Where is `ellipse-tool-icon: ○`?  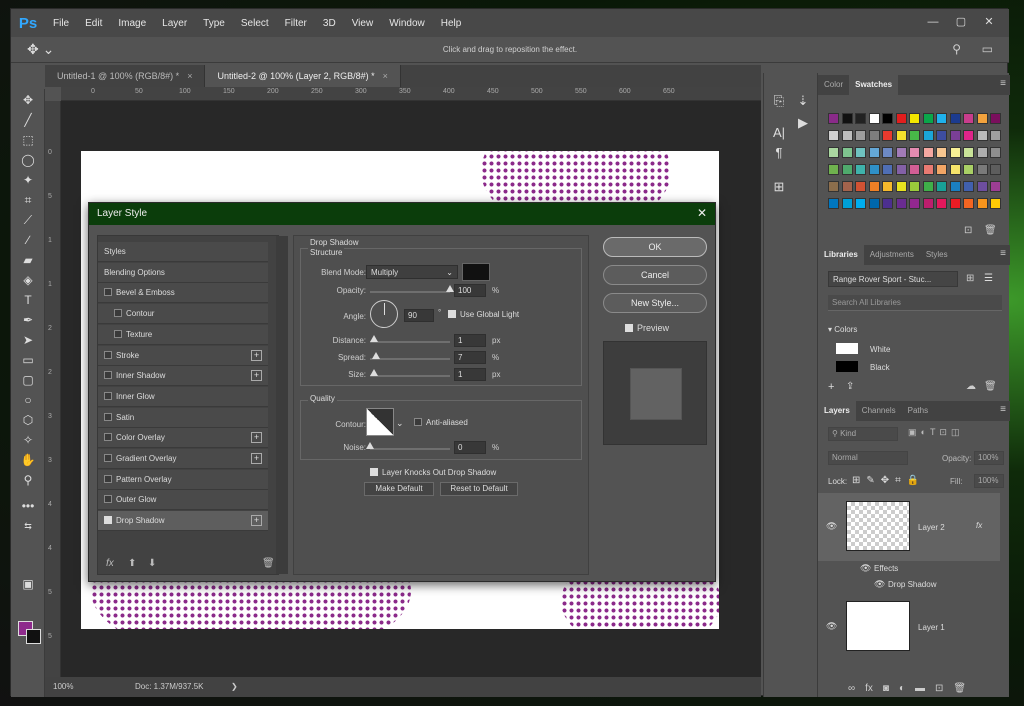
ellipse-tool-icon: ○ is located at coordinates (28, 400).